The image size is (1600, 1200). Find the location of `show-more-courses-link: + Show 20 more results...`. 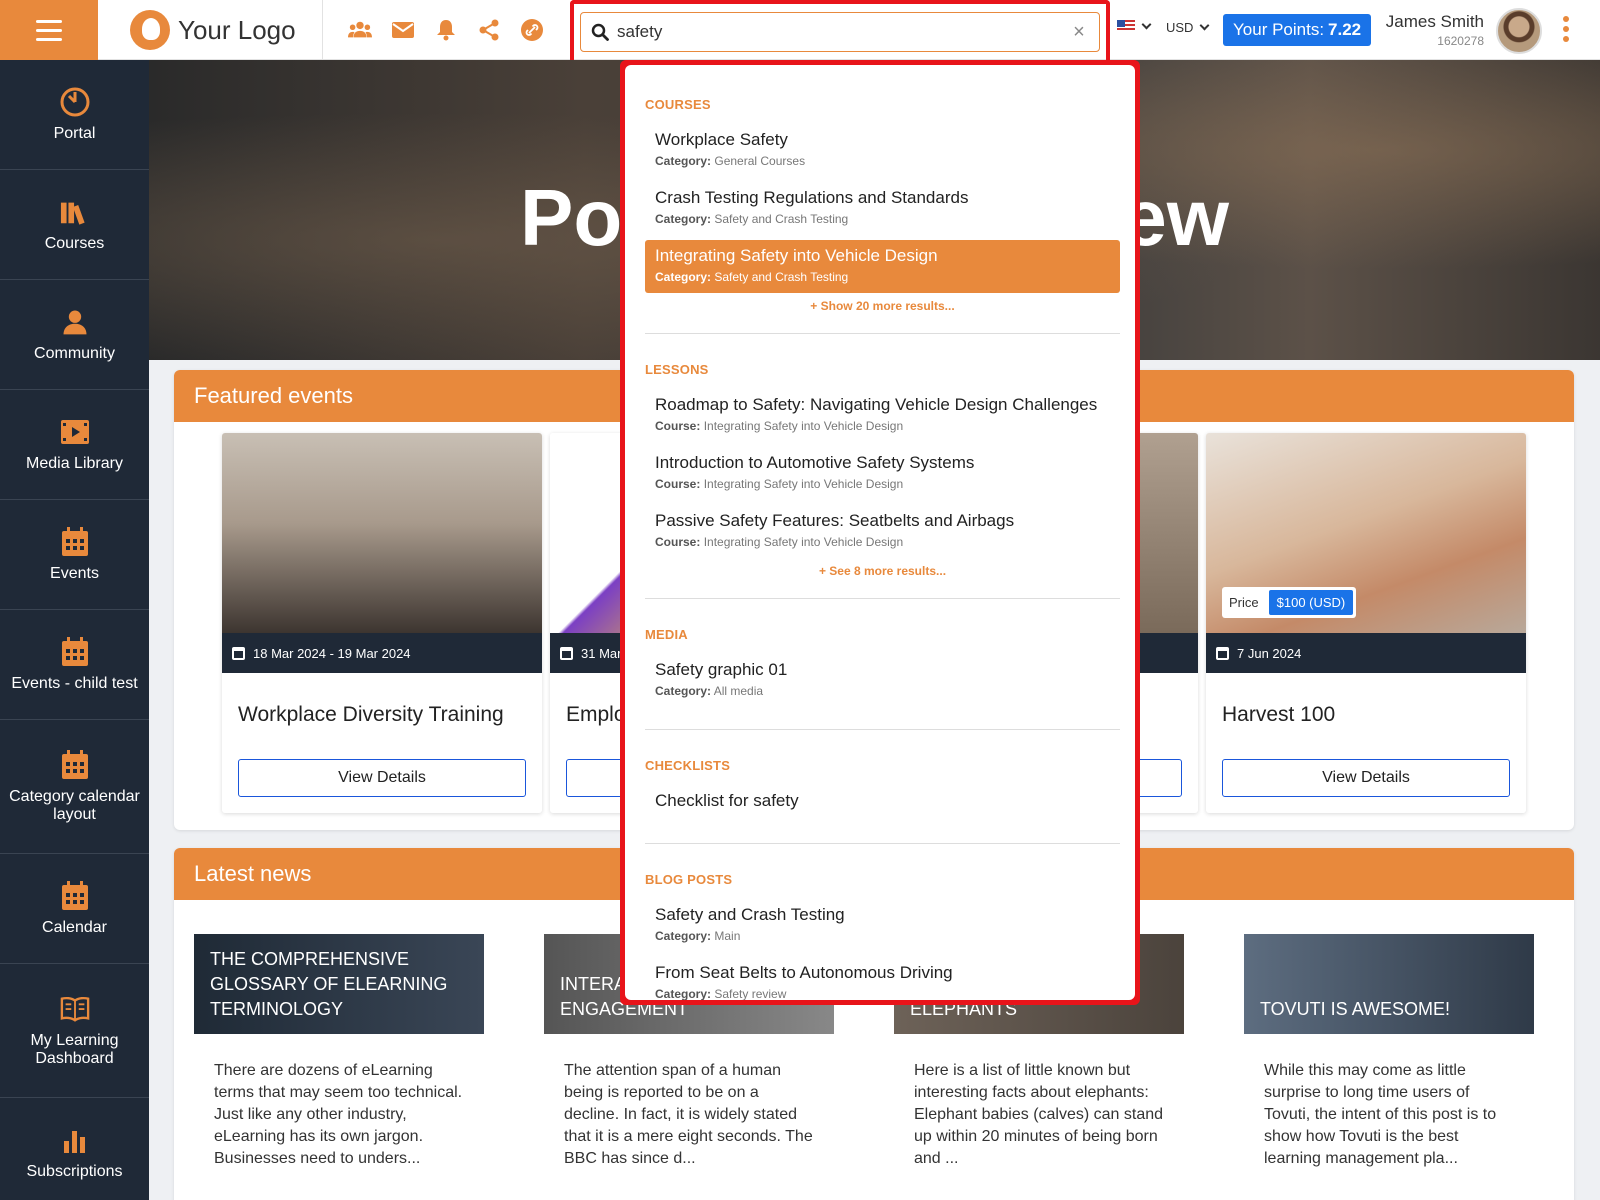

show-more-courses-link: + Show 20 more results... is located at coordinates (882, 306).